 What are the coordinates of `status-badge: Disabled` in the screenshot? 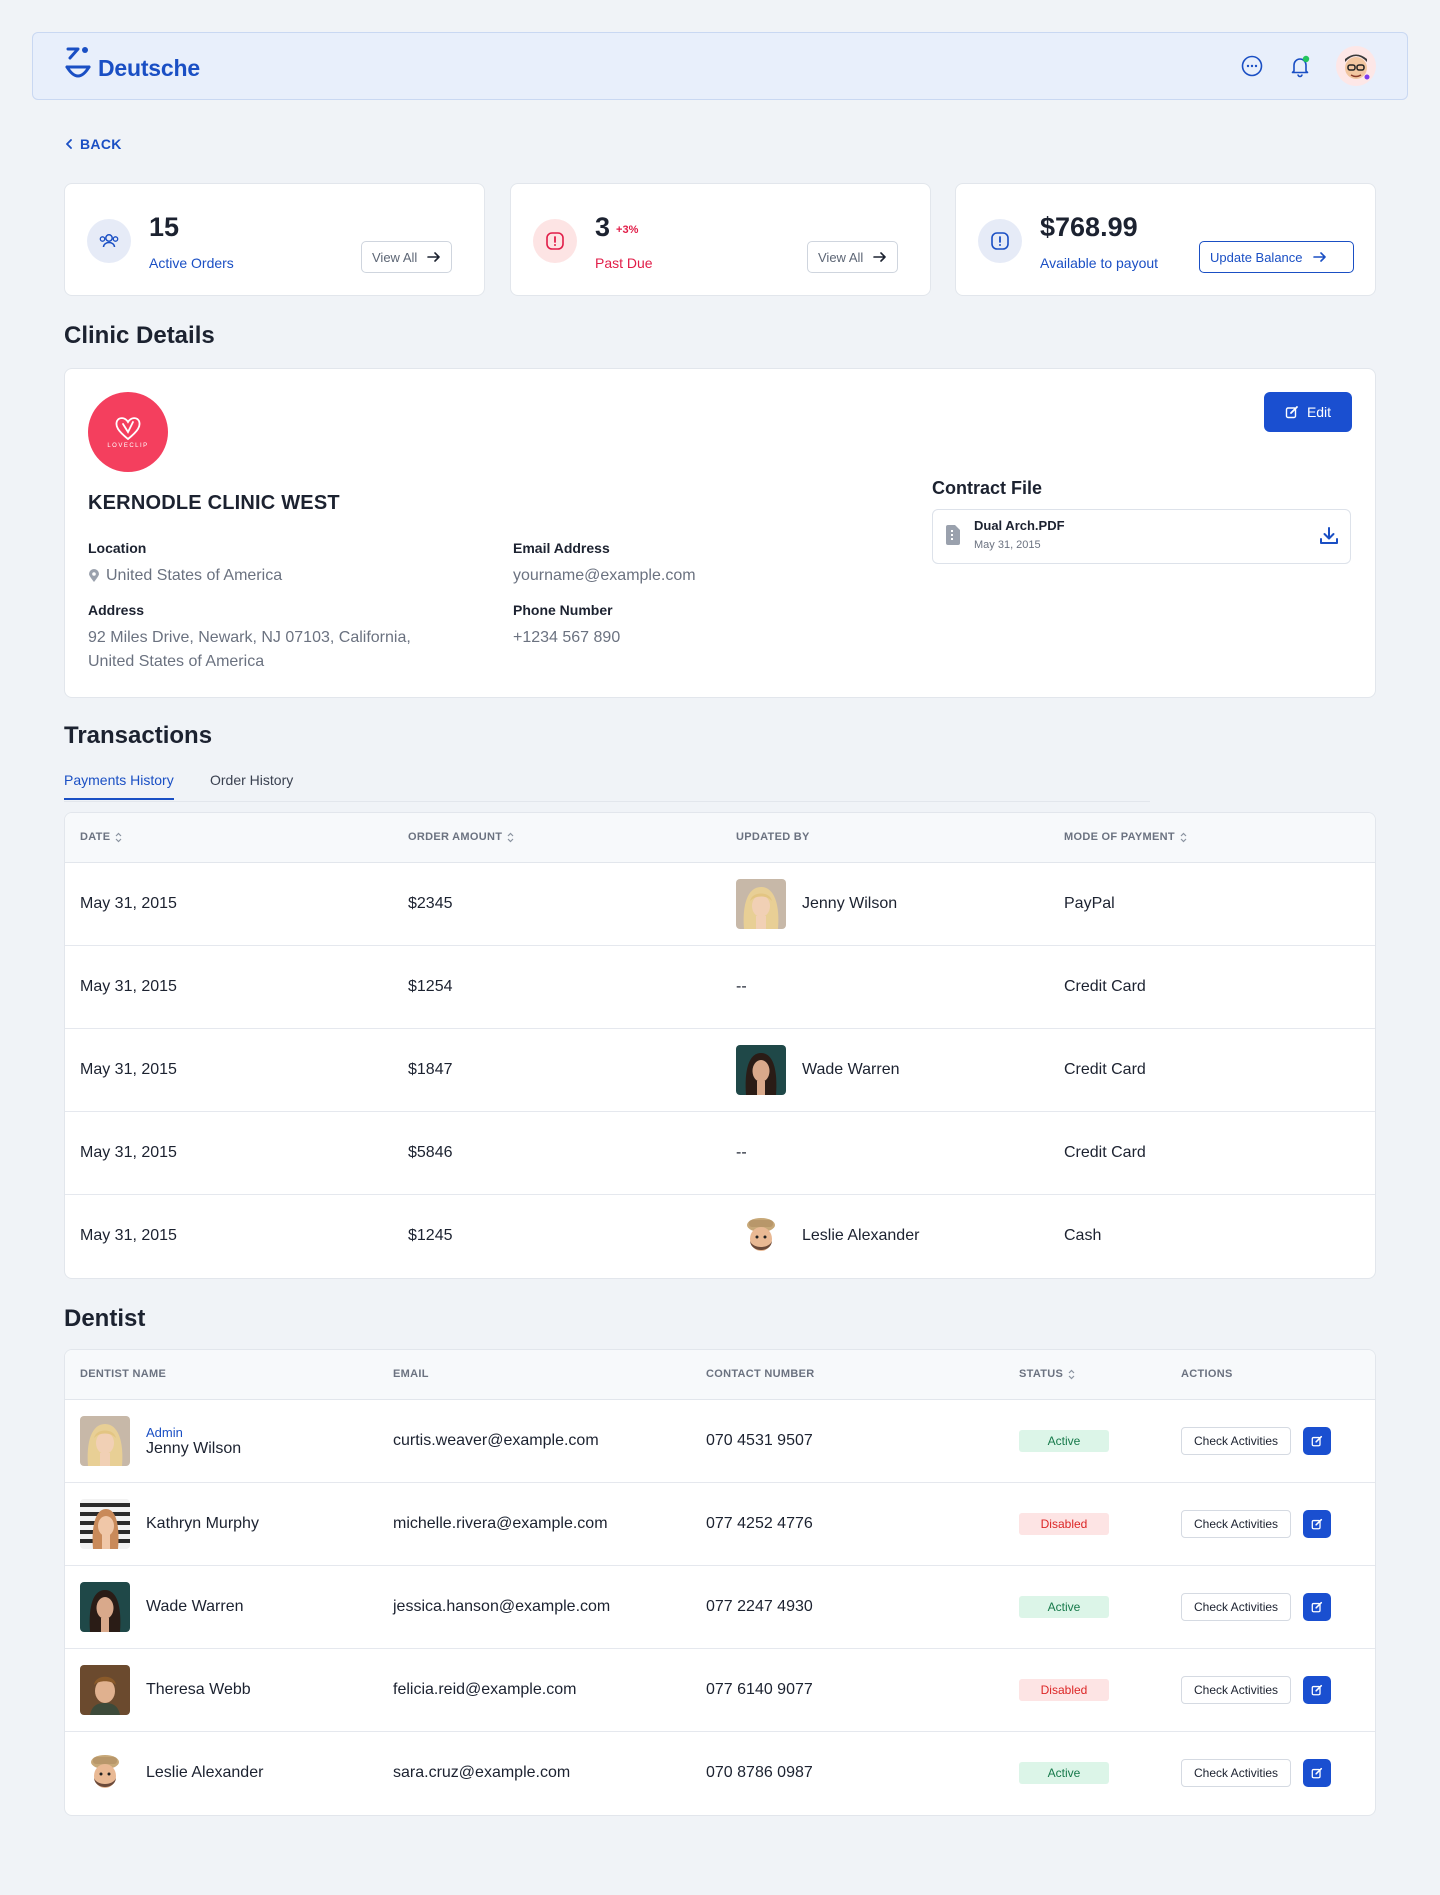 It's located at (1064, 1524).